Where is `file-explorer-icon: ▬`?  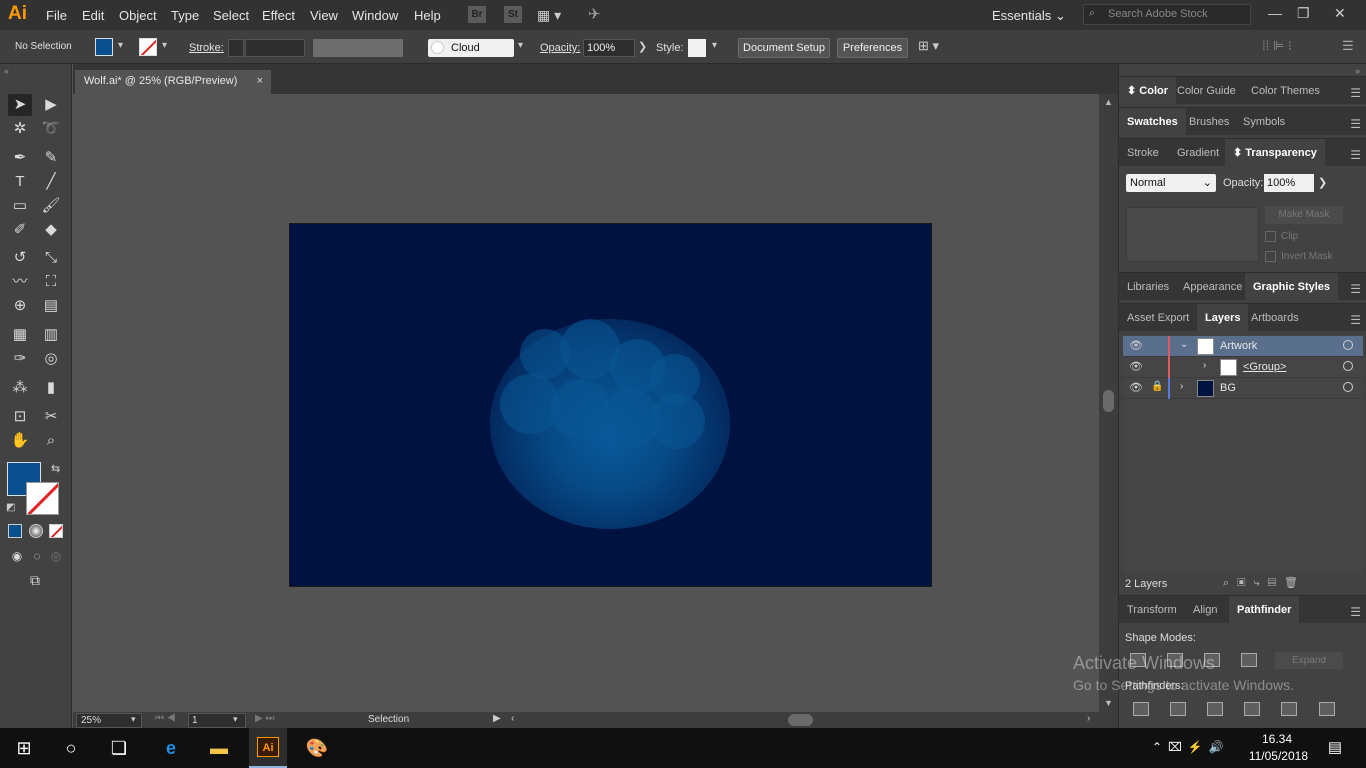
file-explorer-icon: ▬ is located at coordinates (219, 748).